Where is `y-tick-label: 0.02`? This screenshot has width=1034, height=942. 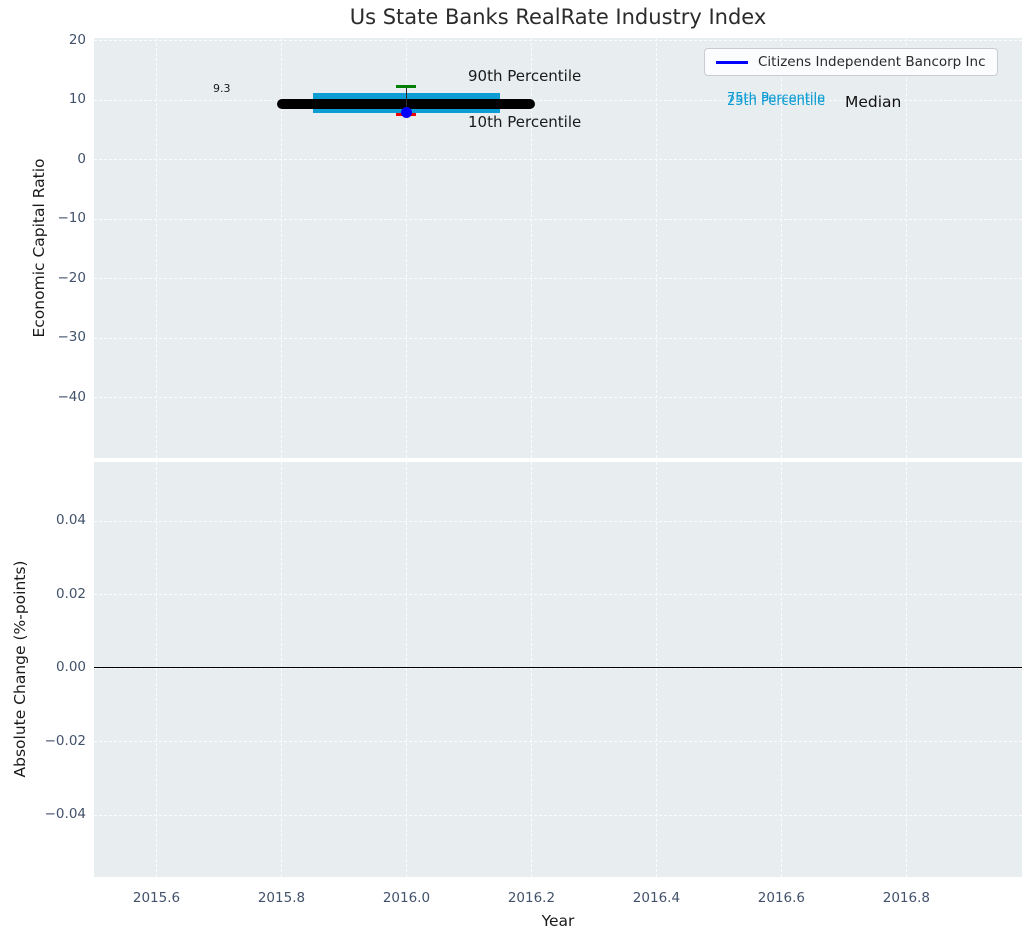 y-tick-label: 0.02 is located at coordinates (70, 593).